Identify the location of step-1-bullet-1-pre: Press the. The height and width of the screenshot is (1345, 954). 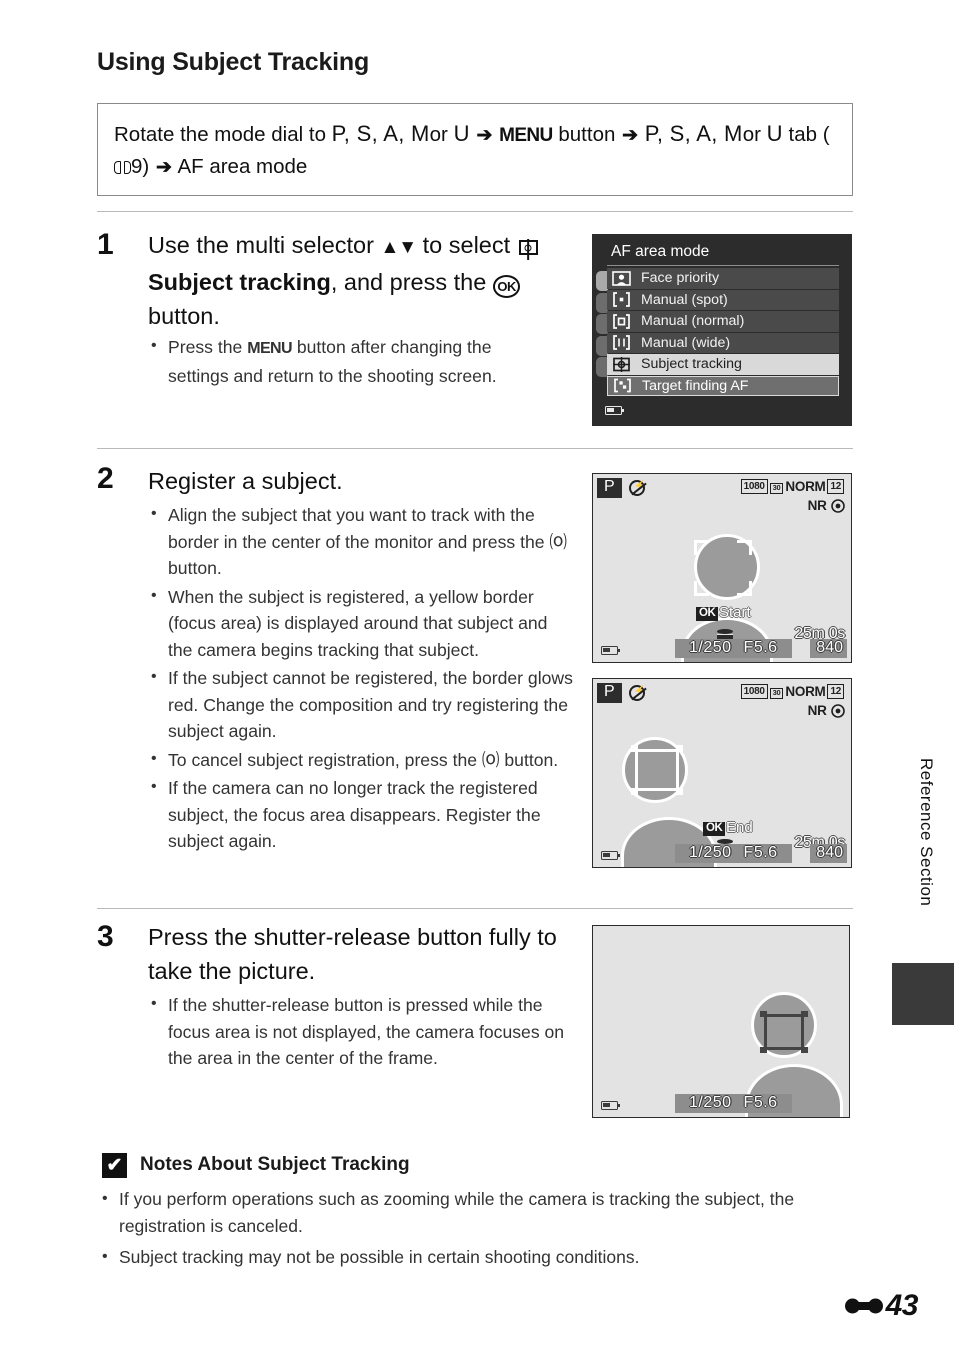
(205, 347).